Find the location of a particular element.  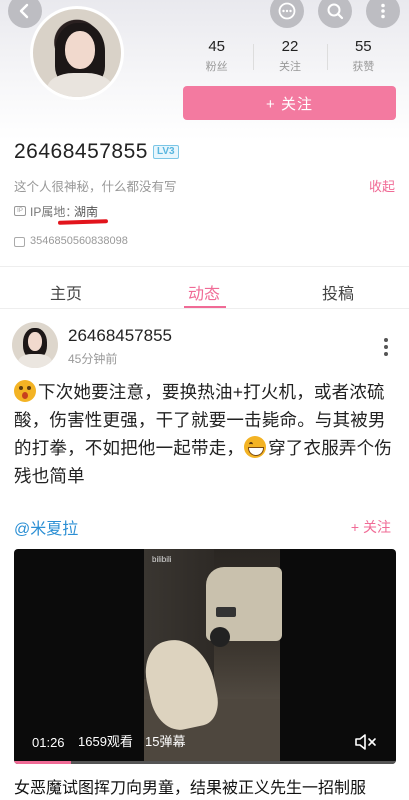

stat-fans: 45 粉丝 is located at coordinates (216, 56).